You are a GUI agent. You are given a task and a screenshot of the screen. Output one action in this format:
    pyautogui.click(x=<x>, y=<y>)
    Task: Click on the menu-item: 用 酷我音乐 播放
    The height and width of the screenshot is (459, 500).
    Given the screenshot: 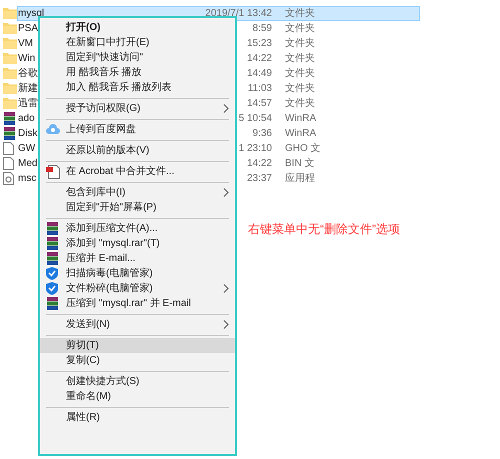 What is the action you would take?
    pyautogui.click(x=137, y=72)
    